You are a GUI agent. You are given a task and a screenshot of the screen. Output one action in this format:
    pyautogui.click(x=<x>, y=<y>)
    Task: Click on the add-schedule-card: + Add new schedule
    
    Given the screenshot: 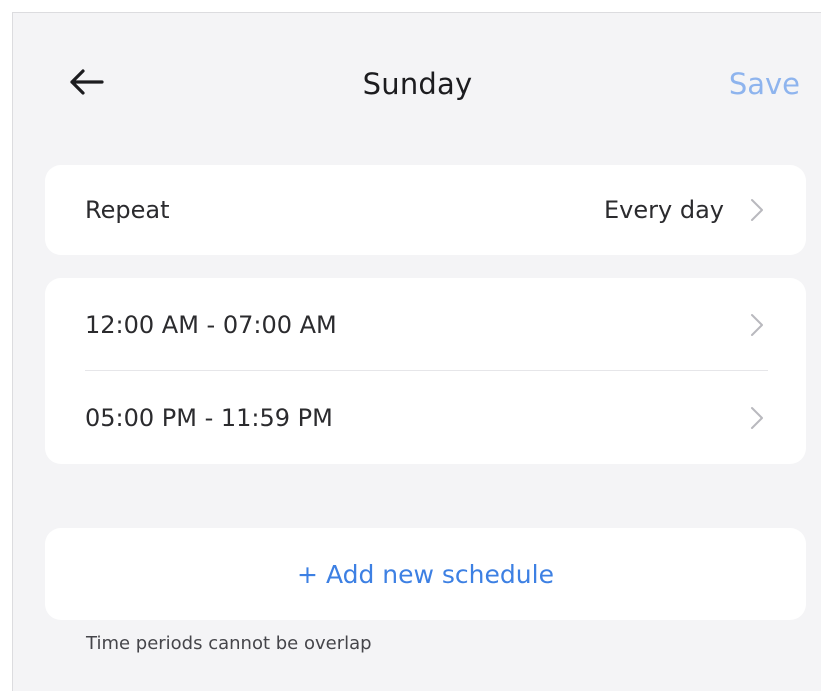 What is the action you would take?
    pyautogui.click(x=425, y=574)
    